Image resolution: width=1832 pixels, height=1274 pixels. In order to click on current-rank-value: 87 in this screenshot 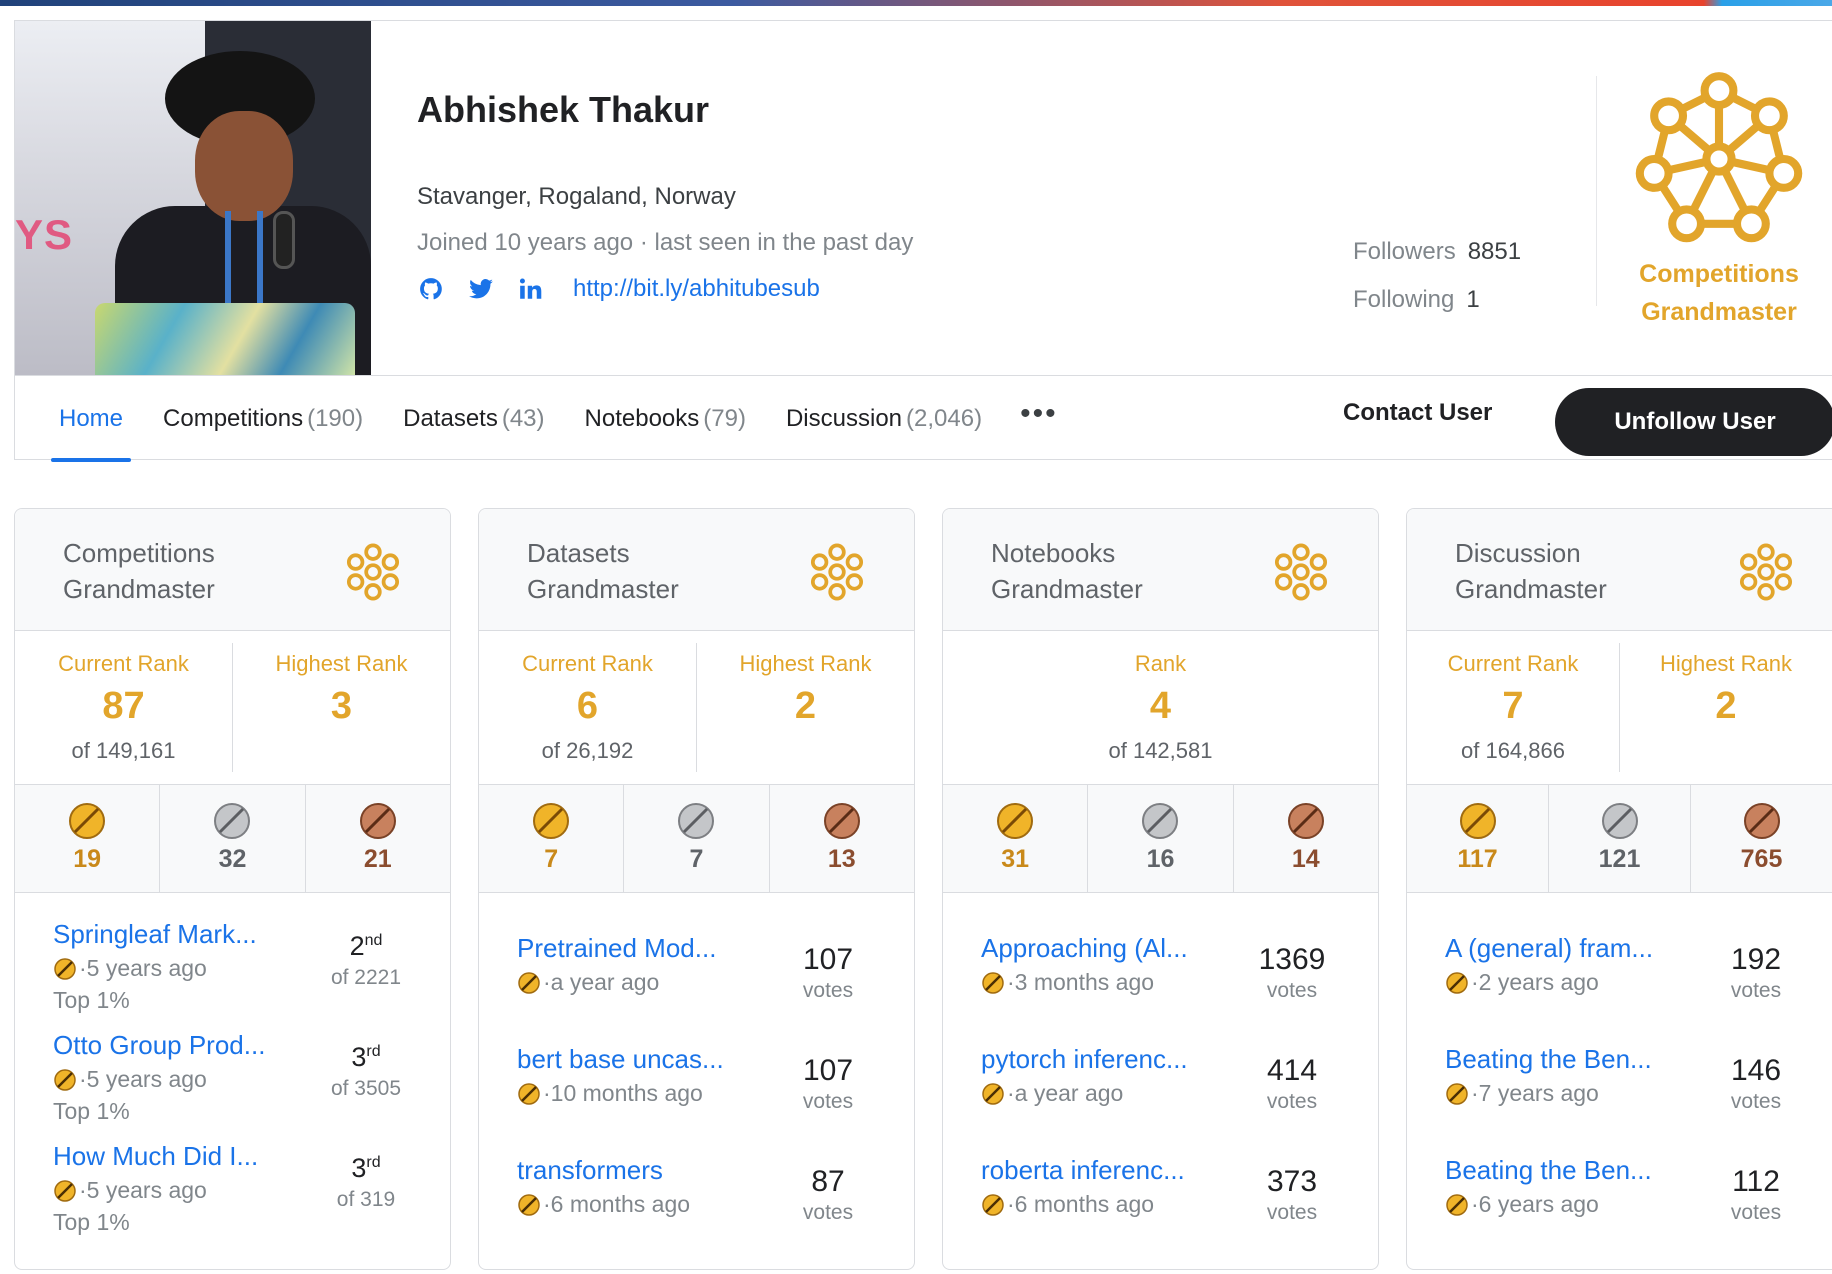, I will do `click(123, 706)`.